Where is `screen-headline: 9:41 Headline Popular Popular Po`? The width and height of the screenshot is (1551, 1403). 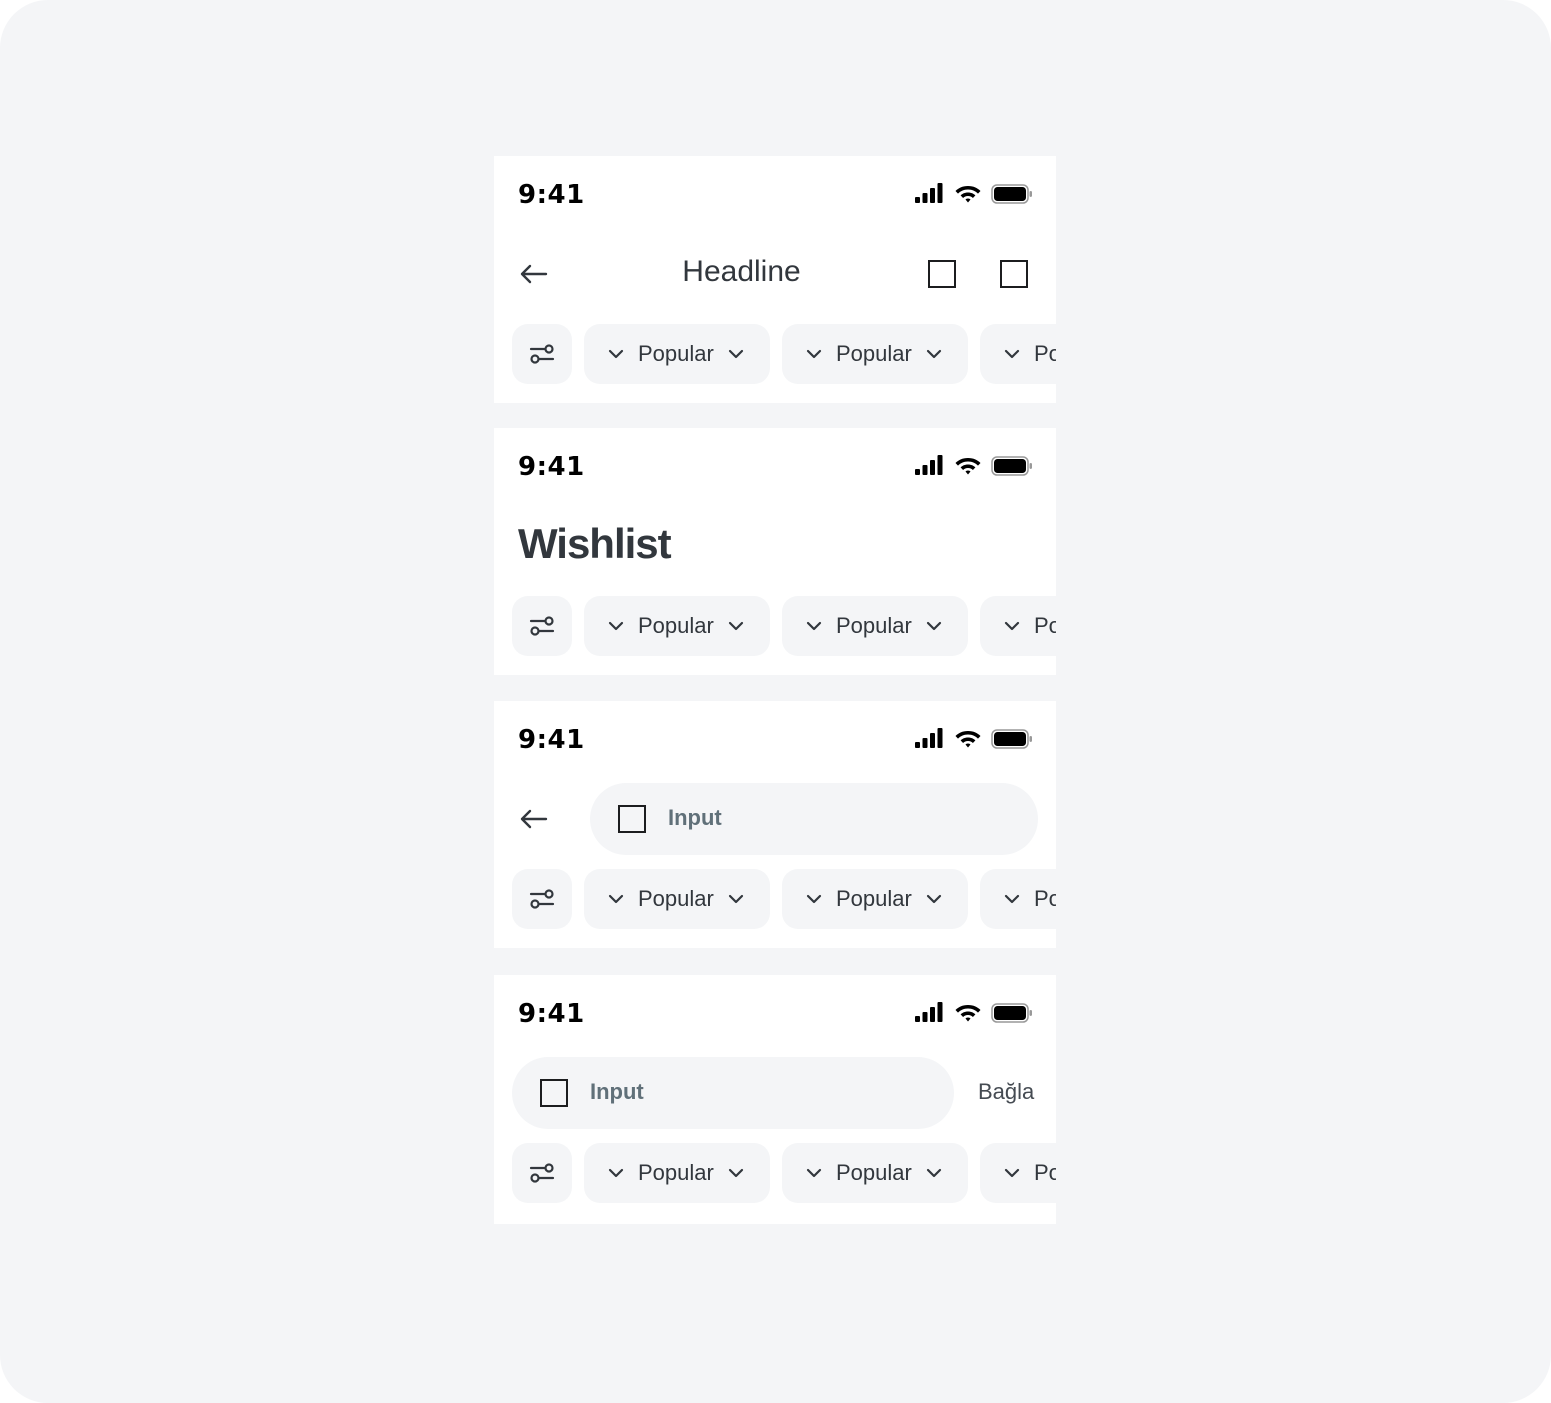 screen-headline: 9:41 Headline Popular Popular Po is located at coordinates (775, 279).